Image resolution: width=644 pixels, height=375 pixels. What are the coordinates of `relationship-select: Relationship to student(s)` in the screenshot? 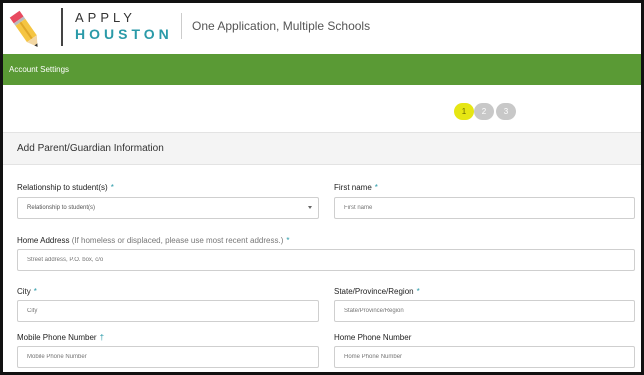 It's located at (168, 208).